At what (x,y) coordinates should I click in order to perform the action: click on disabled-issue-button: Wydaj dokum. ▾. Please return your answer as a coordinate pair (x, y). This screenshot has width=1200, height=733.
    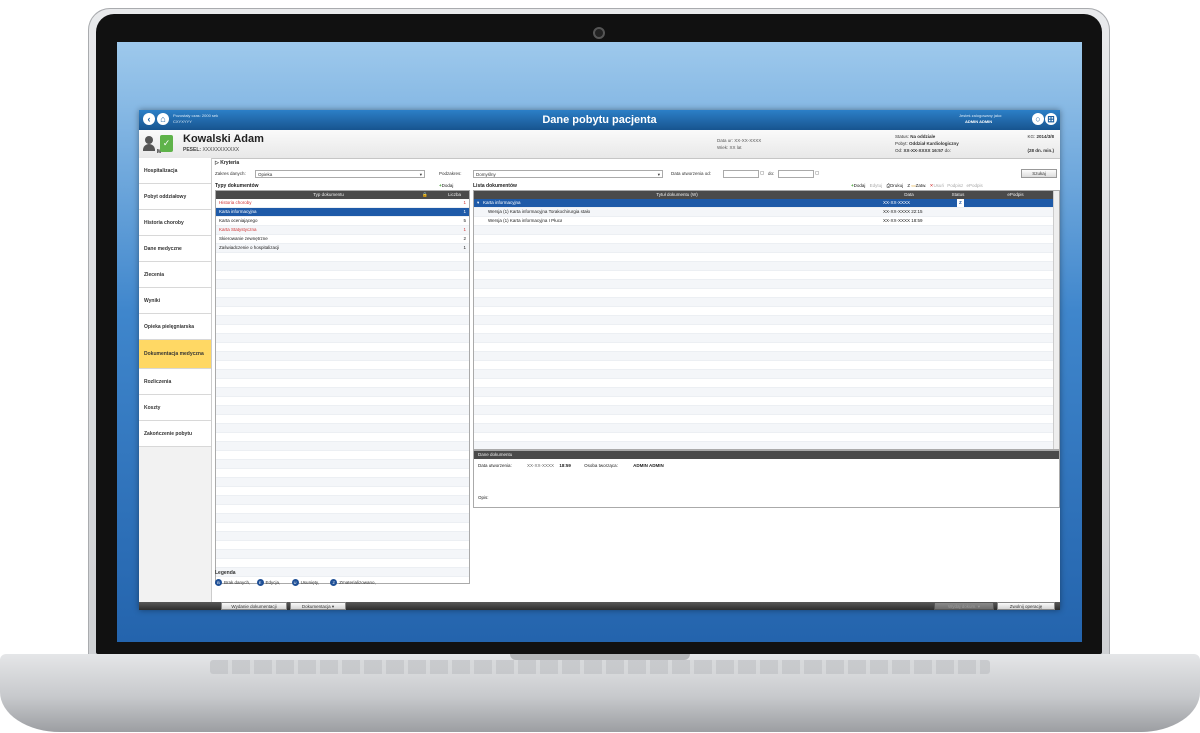
    Looking at the image, I should click on (964, 606).